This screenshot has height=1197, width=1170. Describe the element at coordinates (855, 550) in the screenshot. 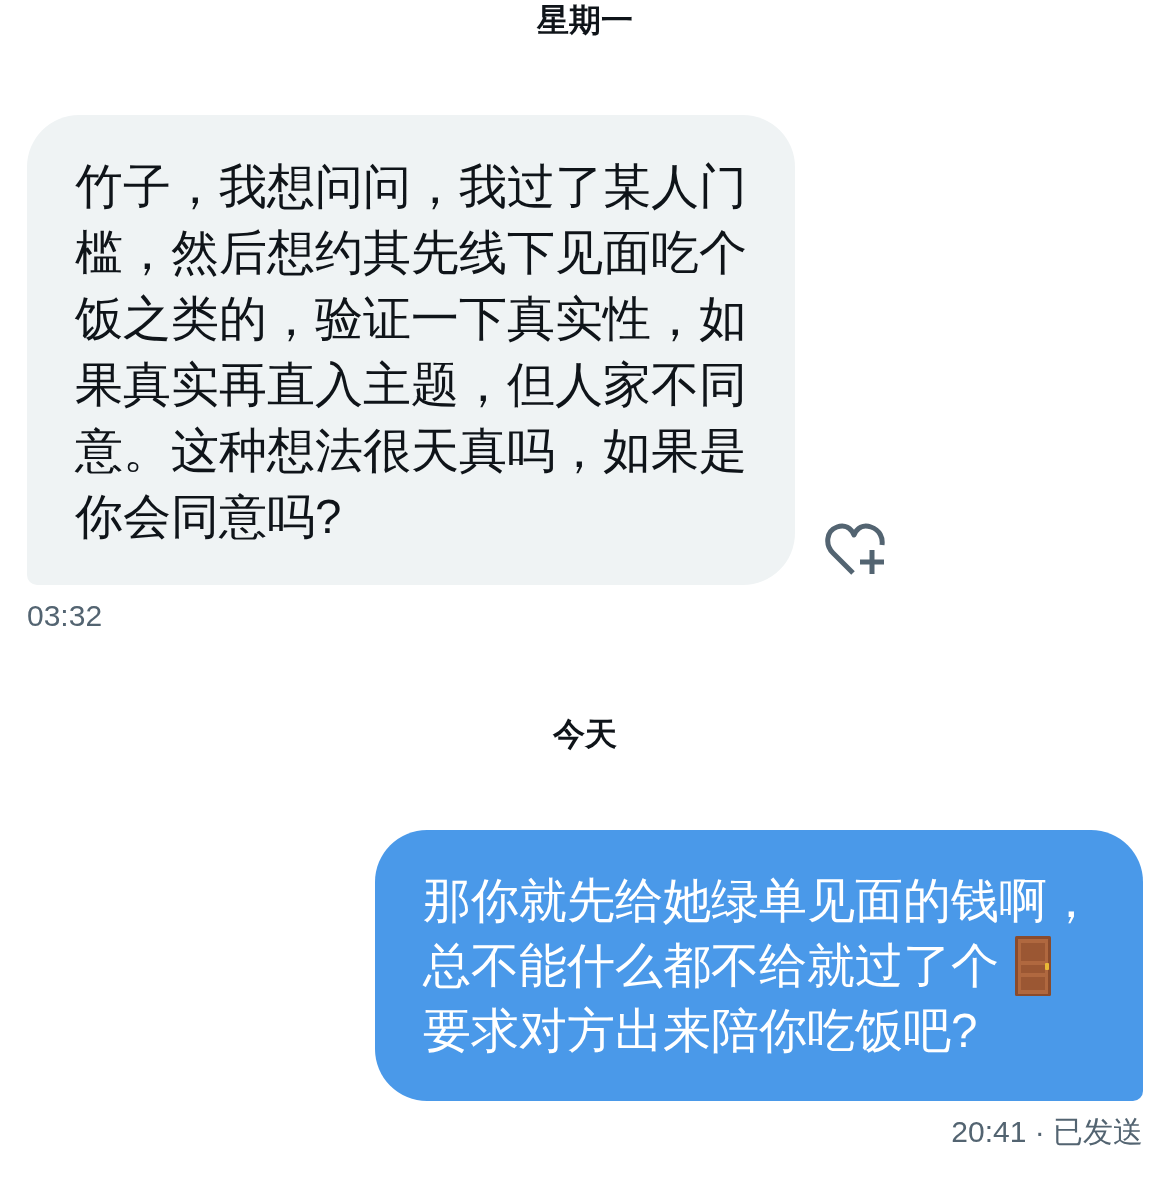

I see `heart-plus-icon` at that location.